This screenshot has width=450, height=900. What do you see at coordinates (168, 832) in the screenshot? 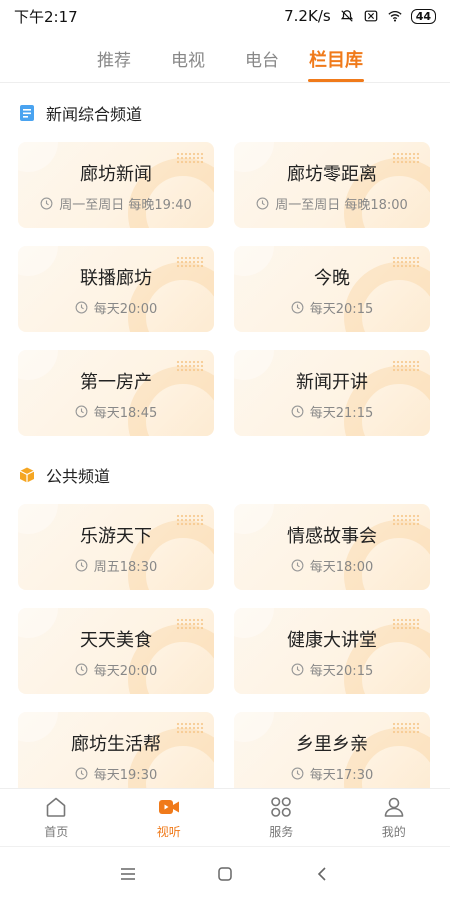
I see `nav-label: 视听` at bounding box center [168, 832].